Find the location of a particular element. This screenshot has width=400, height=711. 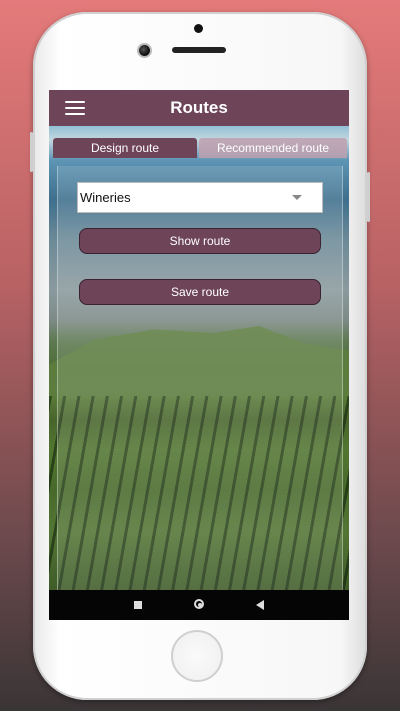

front-camera-icon is located at coordinates (144, 50).